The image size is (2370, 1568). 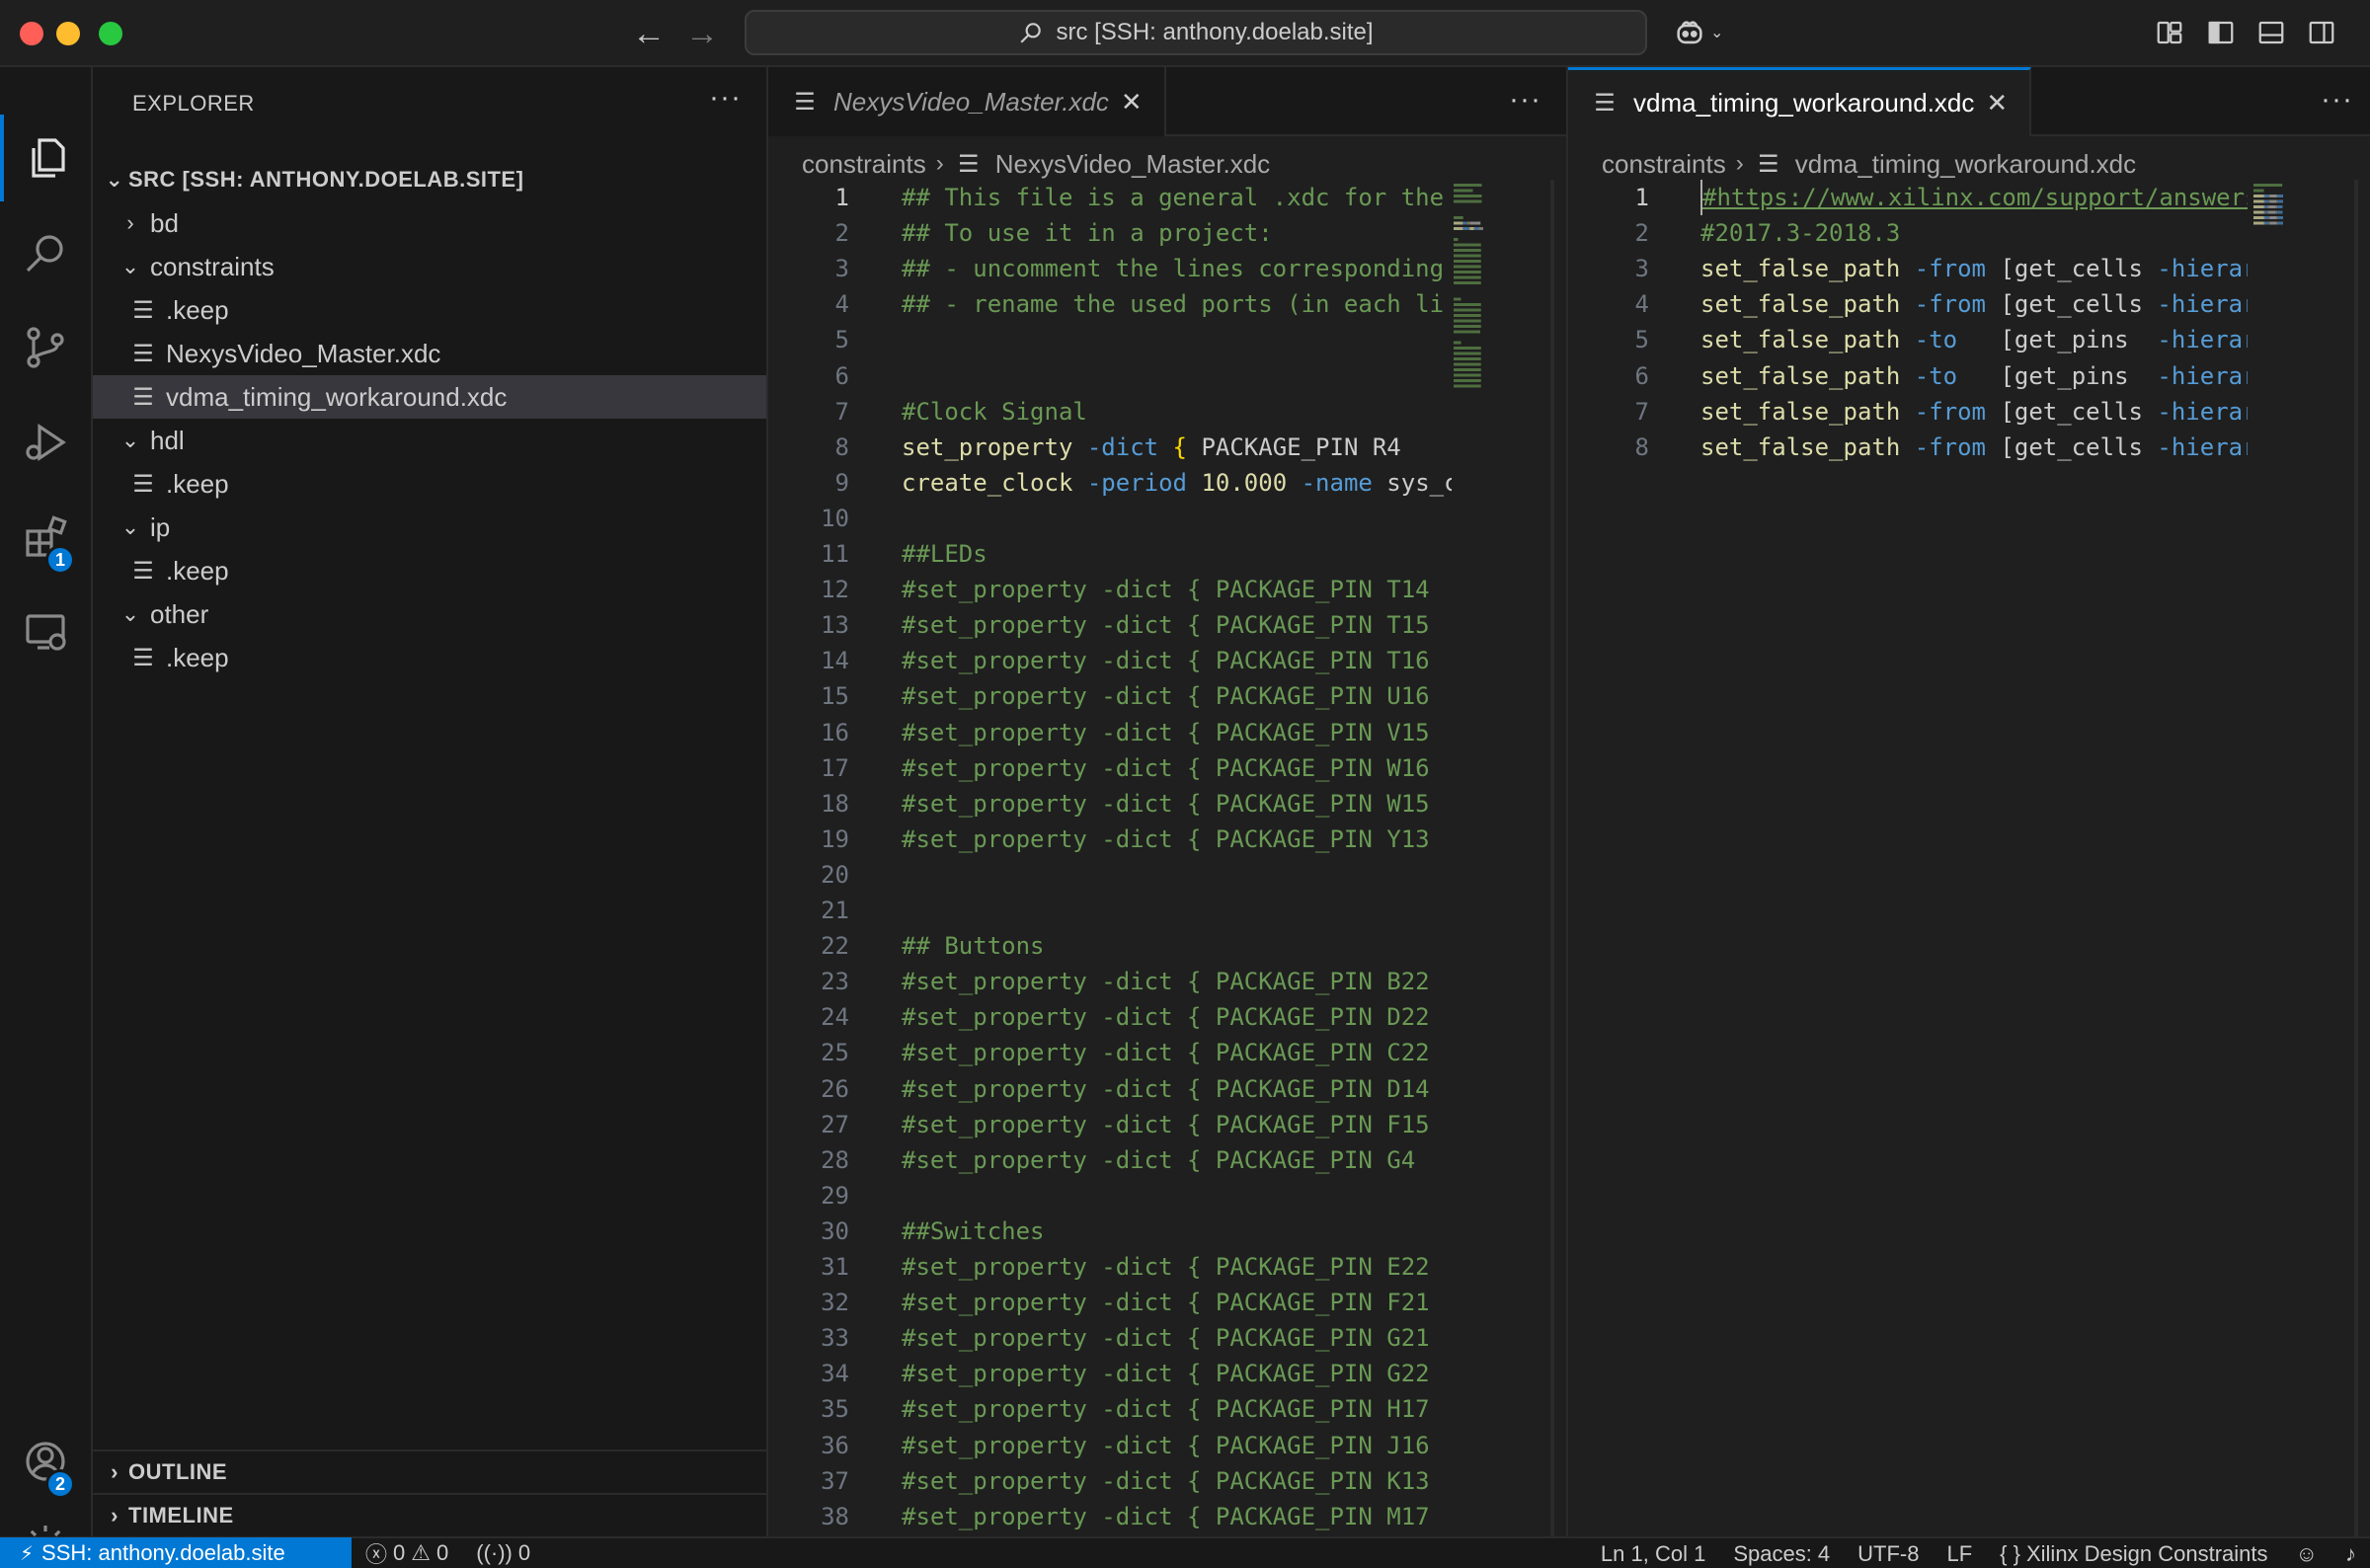 What do you see at coordinates (2271, 32) in the screenshot?
I see `toggle-panel-icon` at bounding box center [2271, 32].